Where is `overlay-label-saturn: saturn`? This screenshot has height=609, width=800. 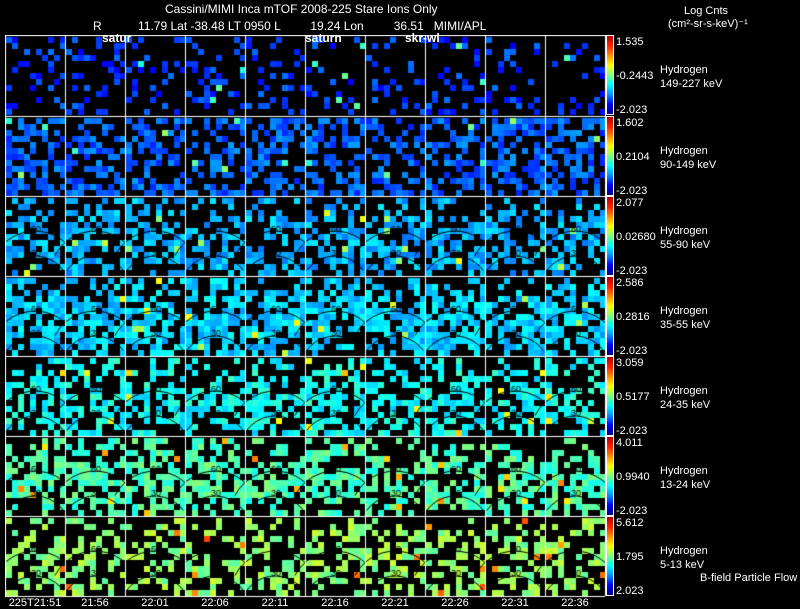 overlay-label-saturn: saturn is located at coordinates (323, 38).